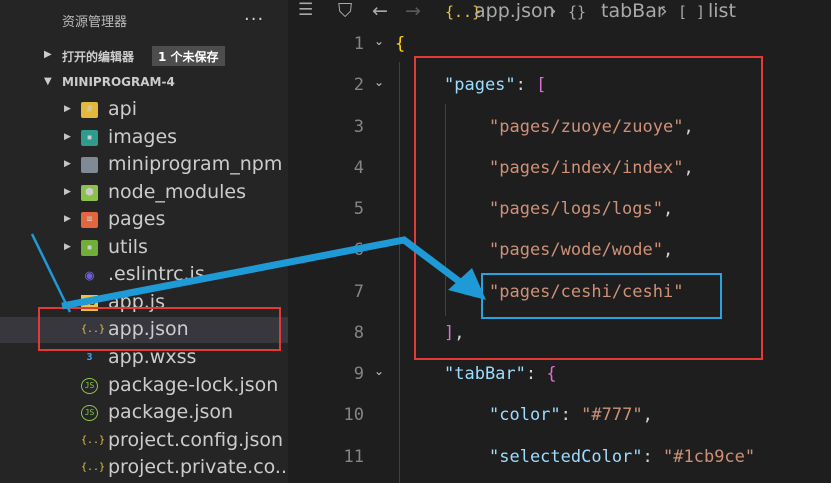 The height and width of the screenshot is (483, 831). I want to click on tree-item-label: node_modules, so click(177, 192).